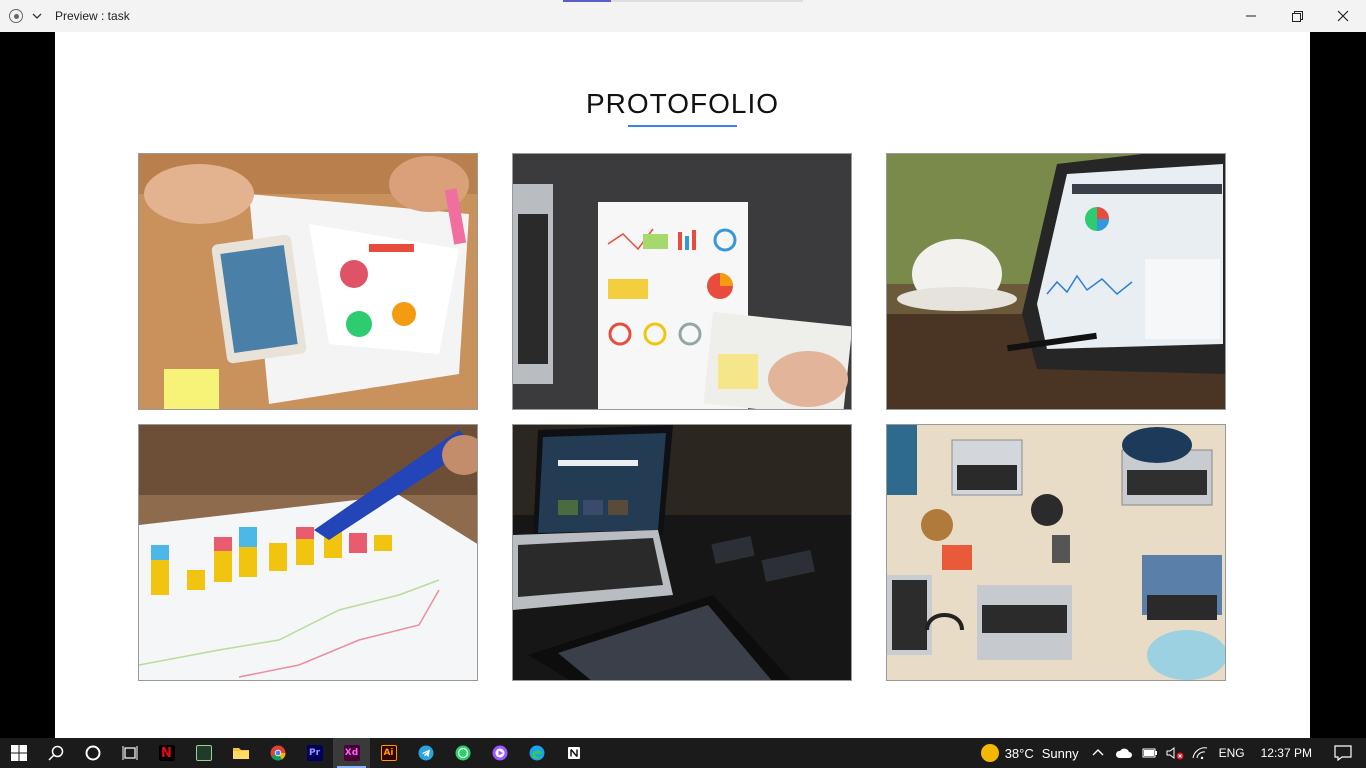  Describe the element at coordinates (683, 1) in the screenshot. I see `preview-progress-bar` at that location.